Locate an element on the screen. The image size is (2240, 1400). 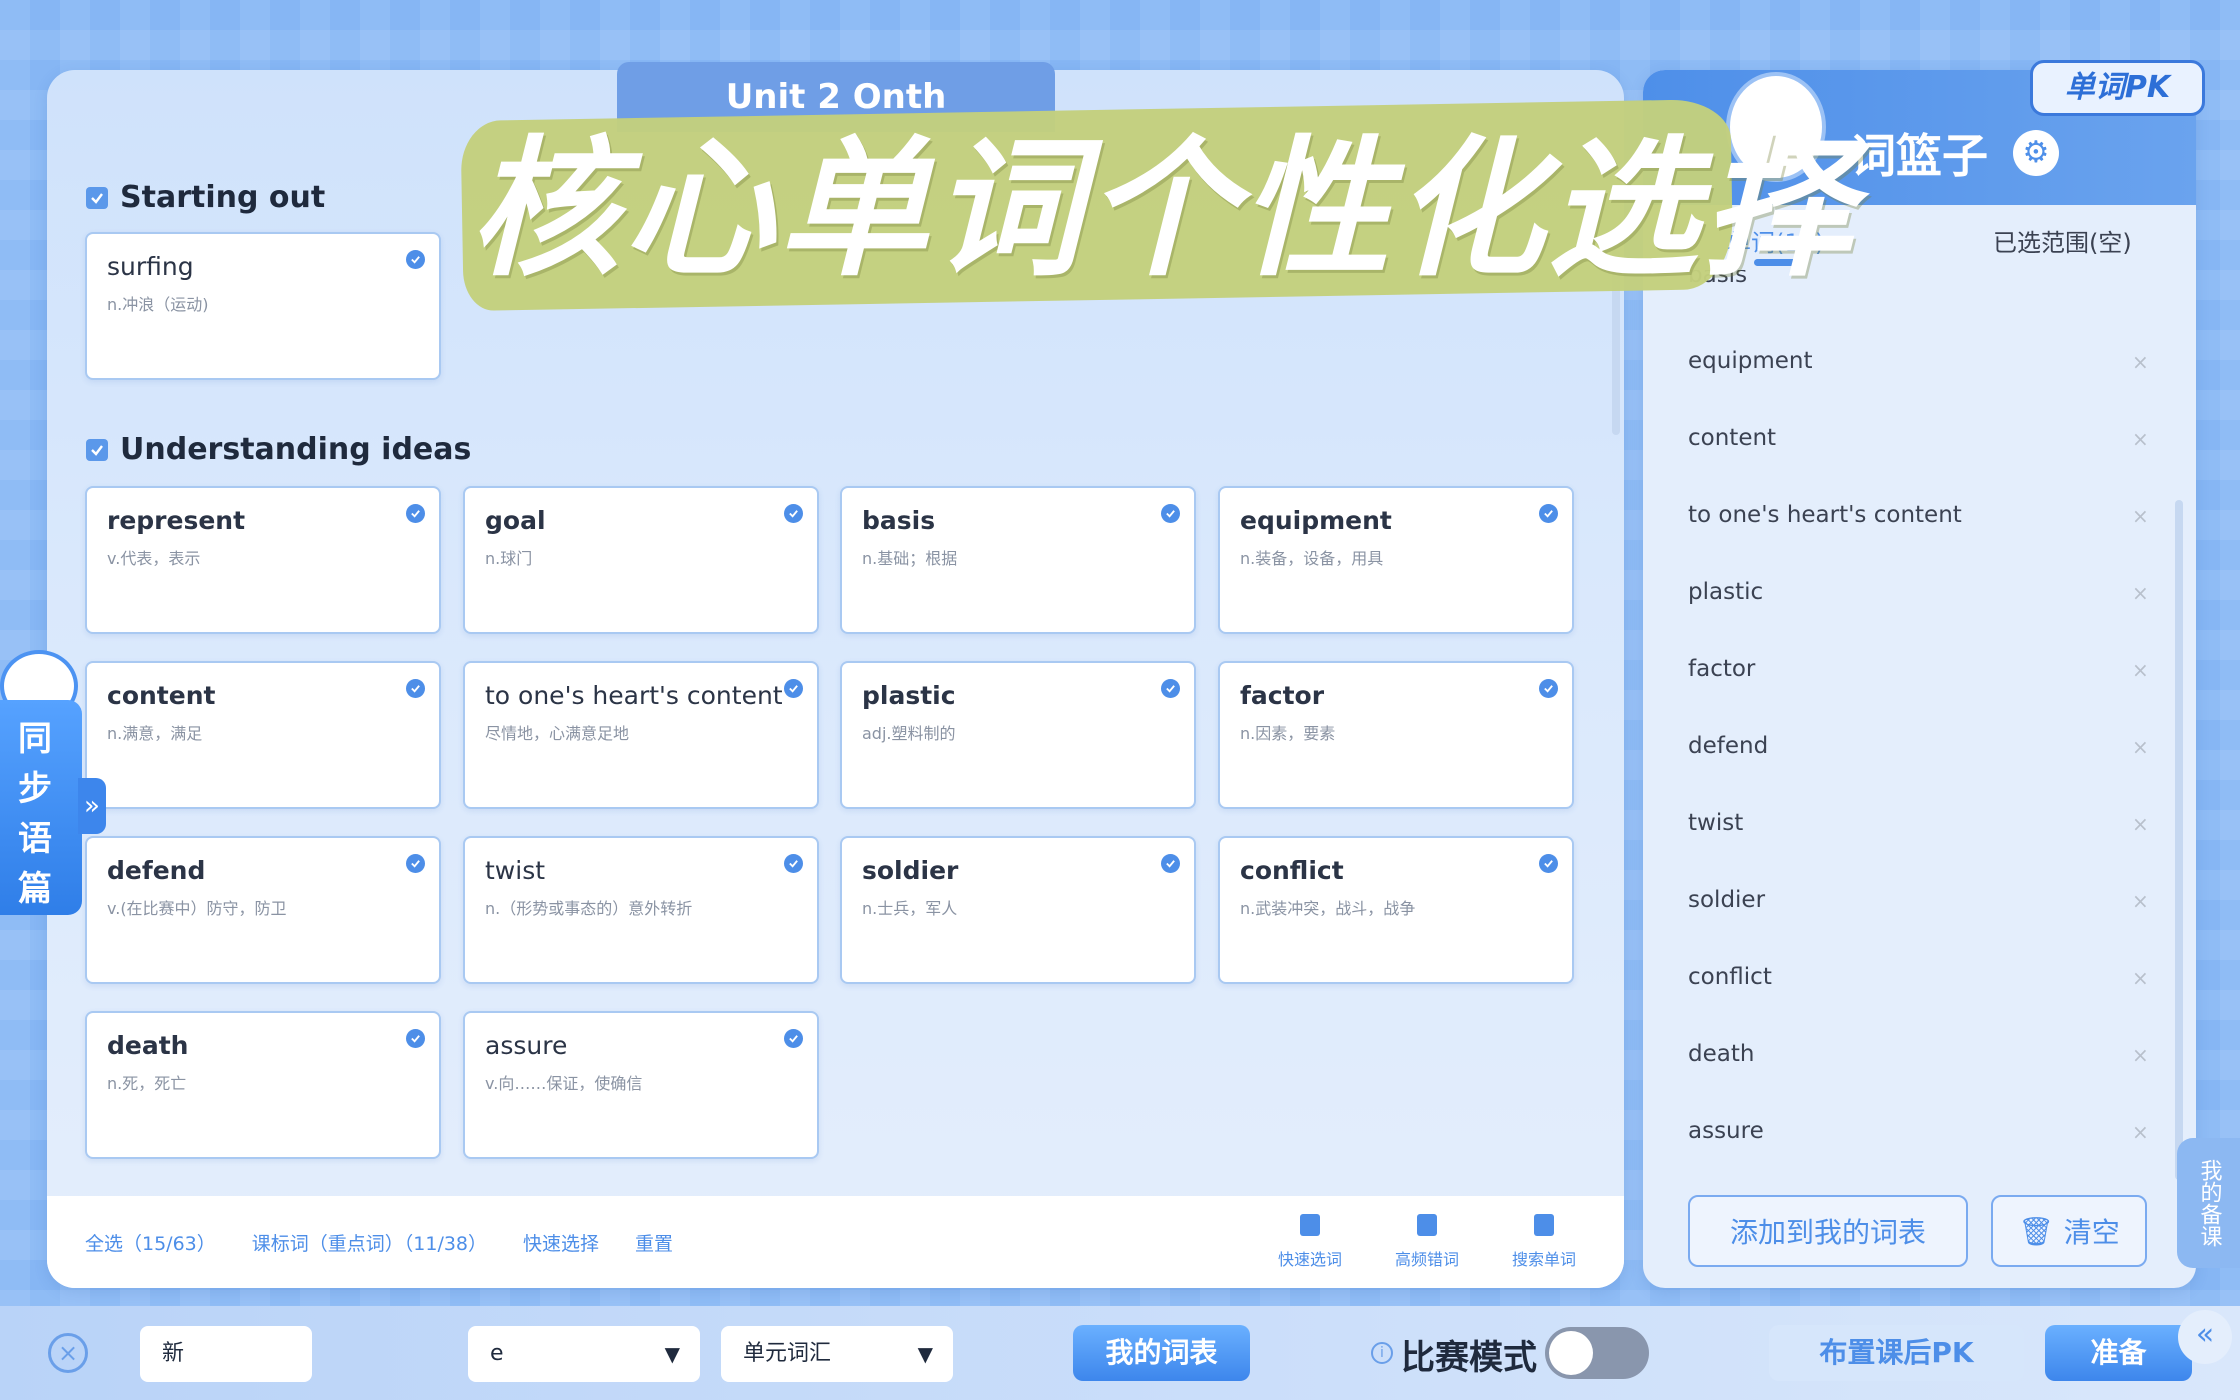
section-header-starting-out: Starting out is located at coordinates (205, 197).